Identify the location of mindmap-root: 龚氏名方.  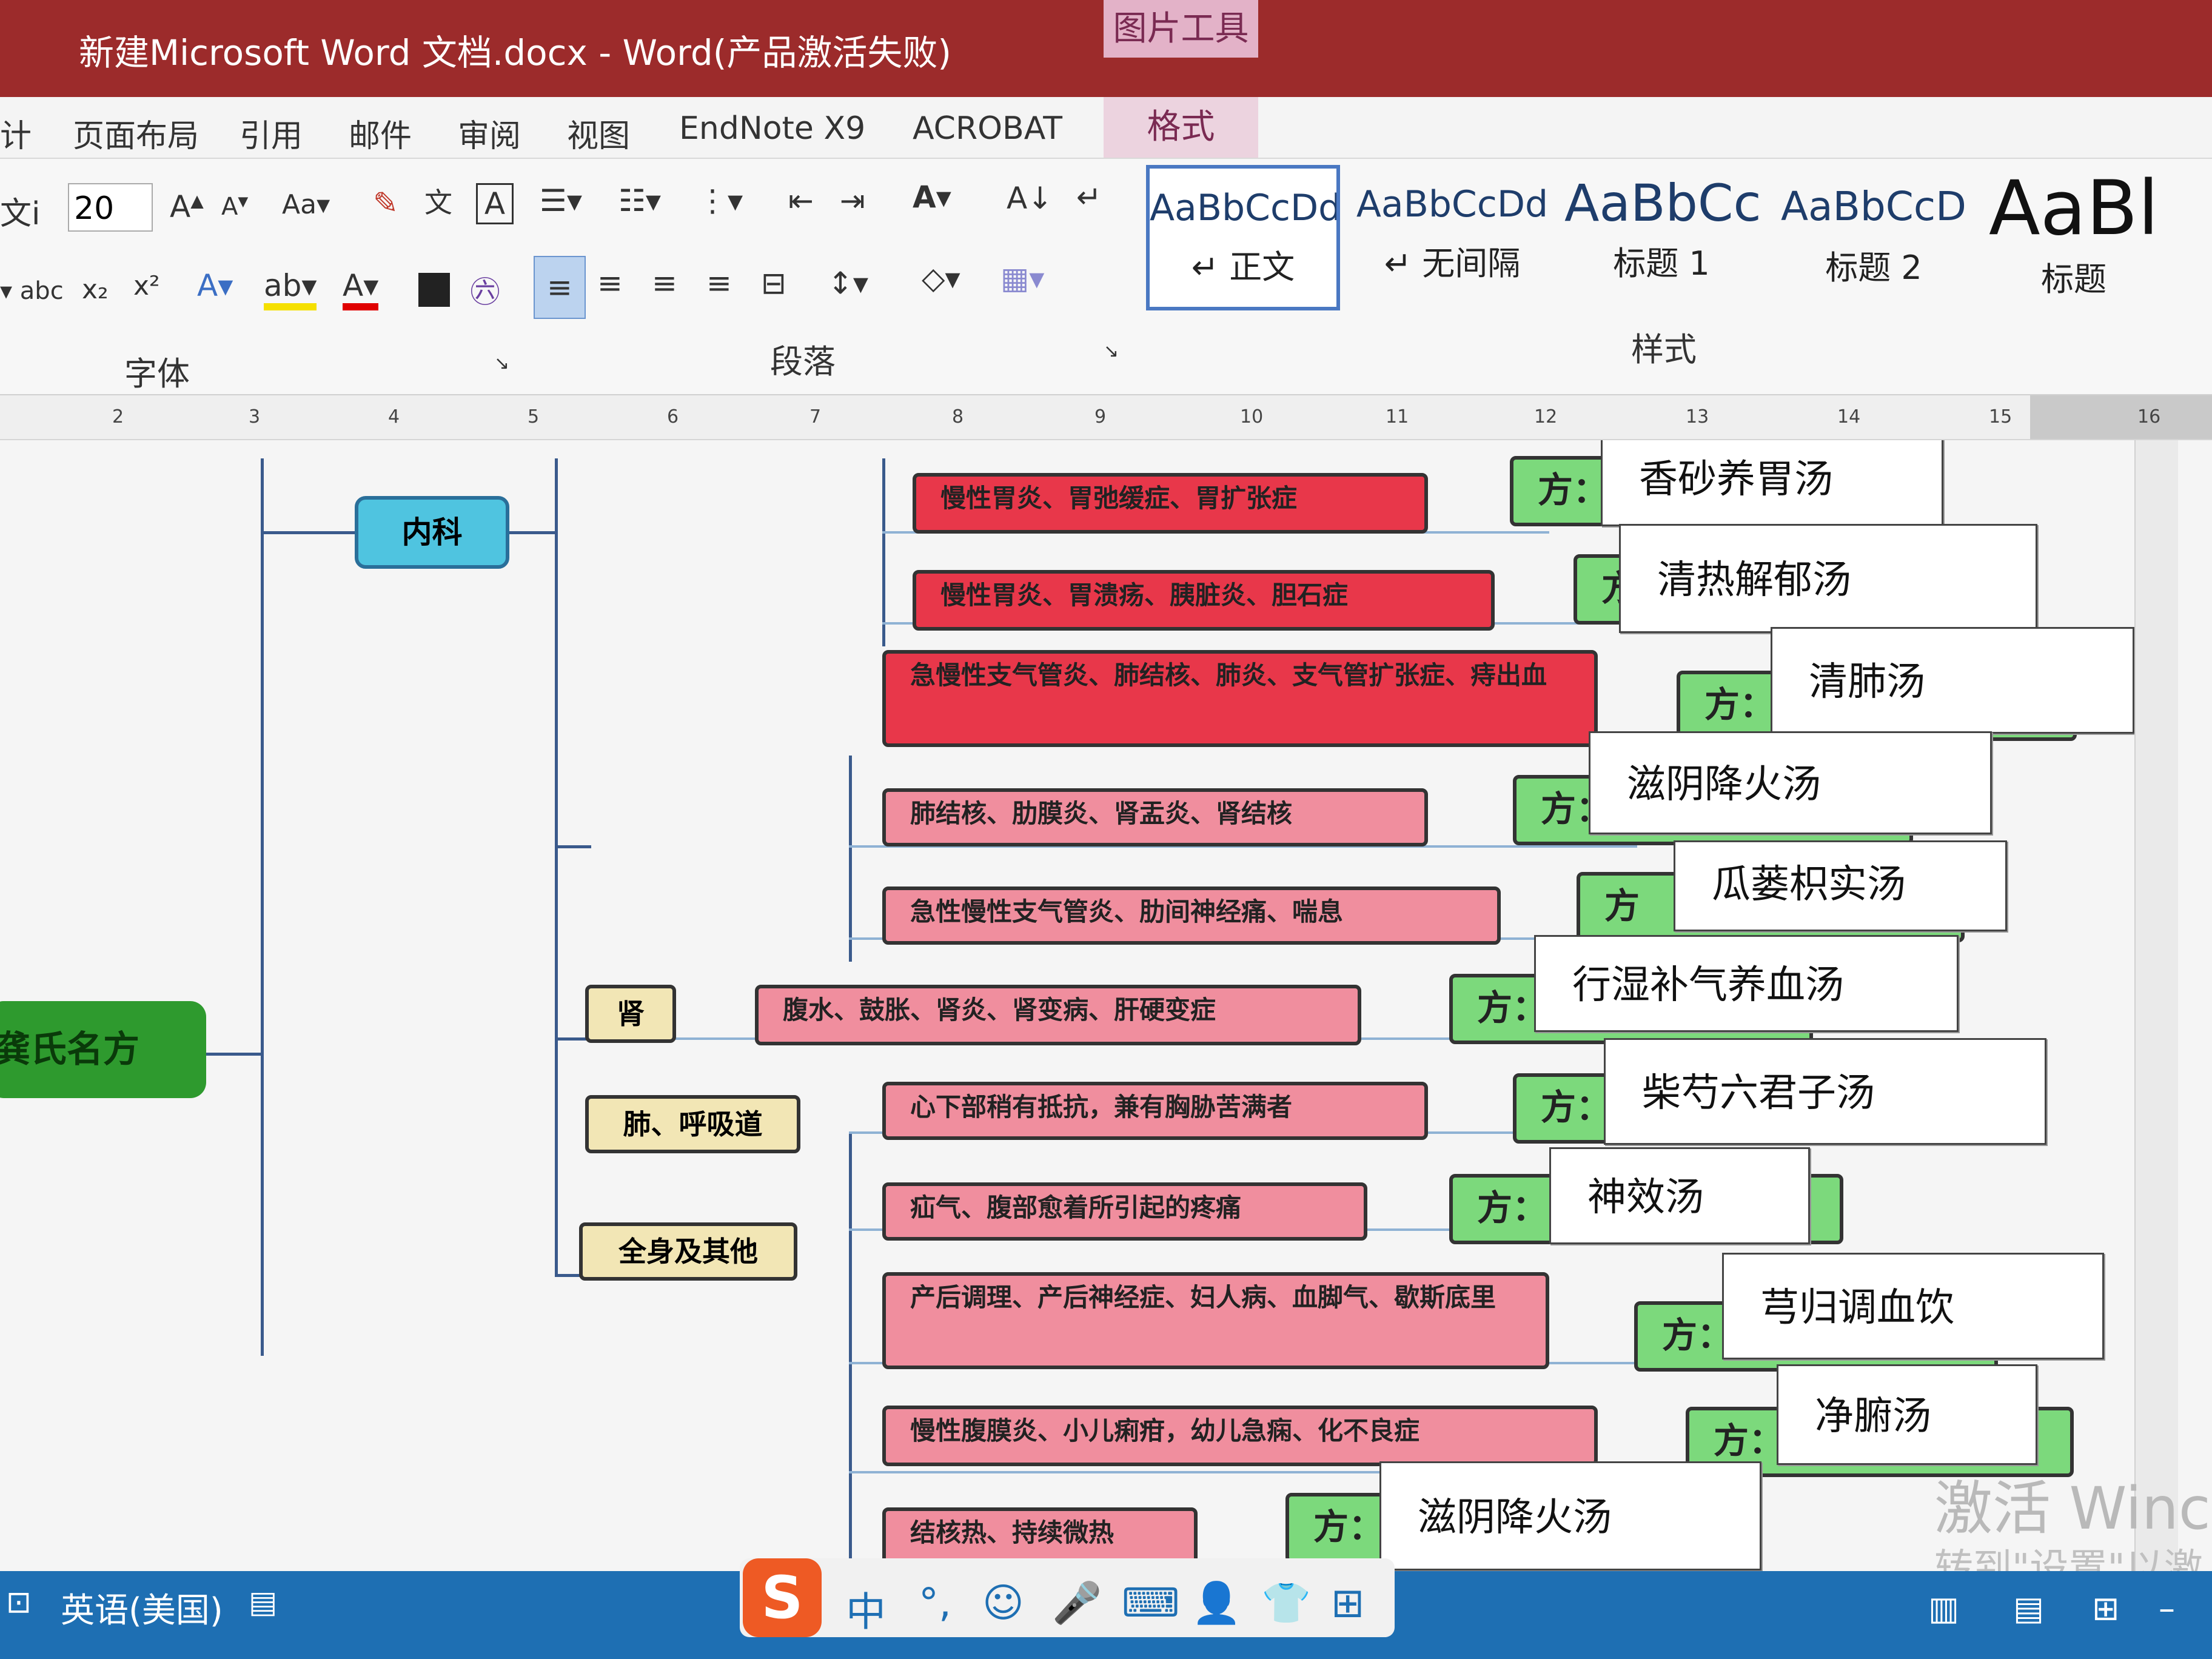
(103, 1049).